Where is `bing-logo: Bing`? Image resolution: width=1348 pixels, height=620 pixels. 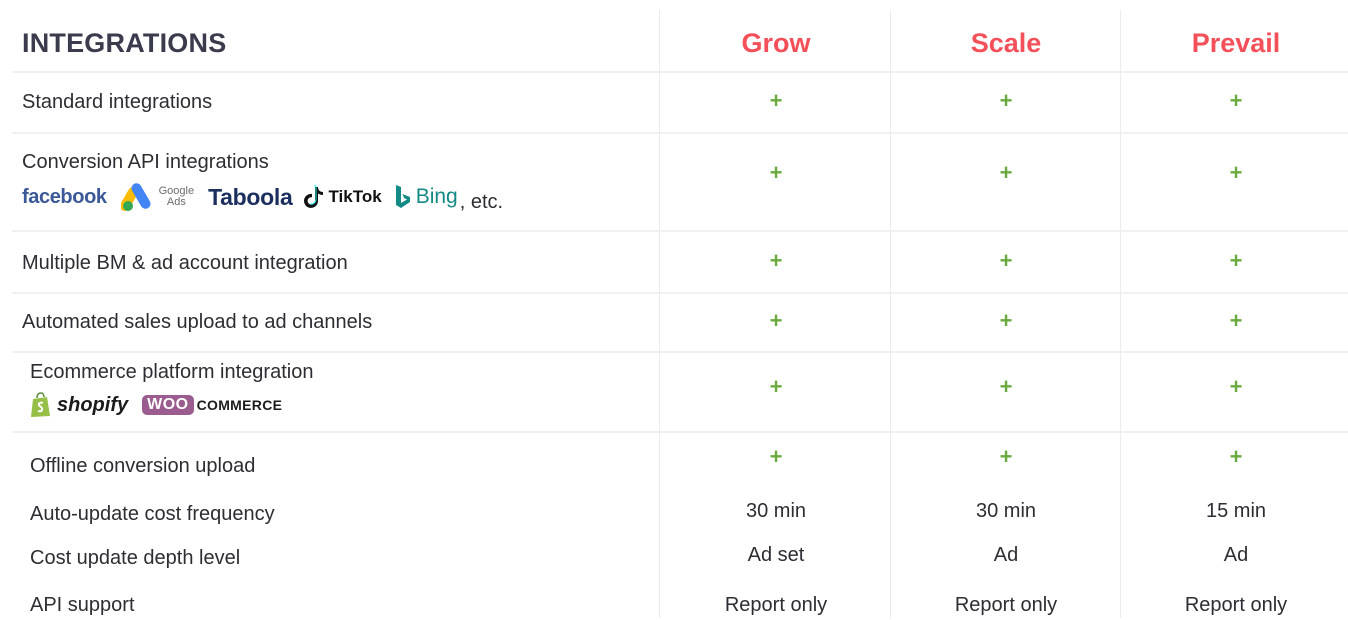 bing-logo: Bing is located at coordinates (426, 197).